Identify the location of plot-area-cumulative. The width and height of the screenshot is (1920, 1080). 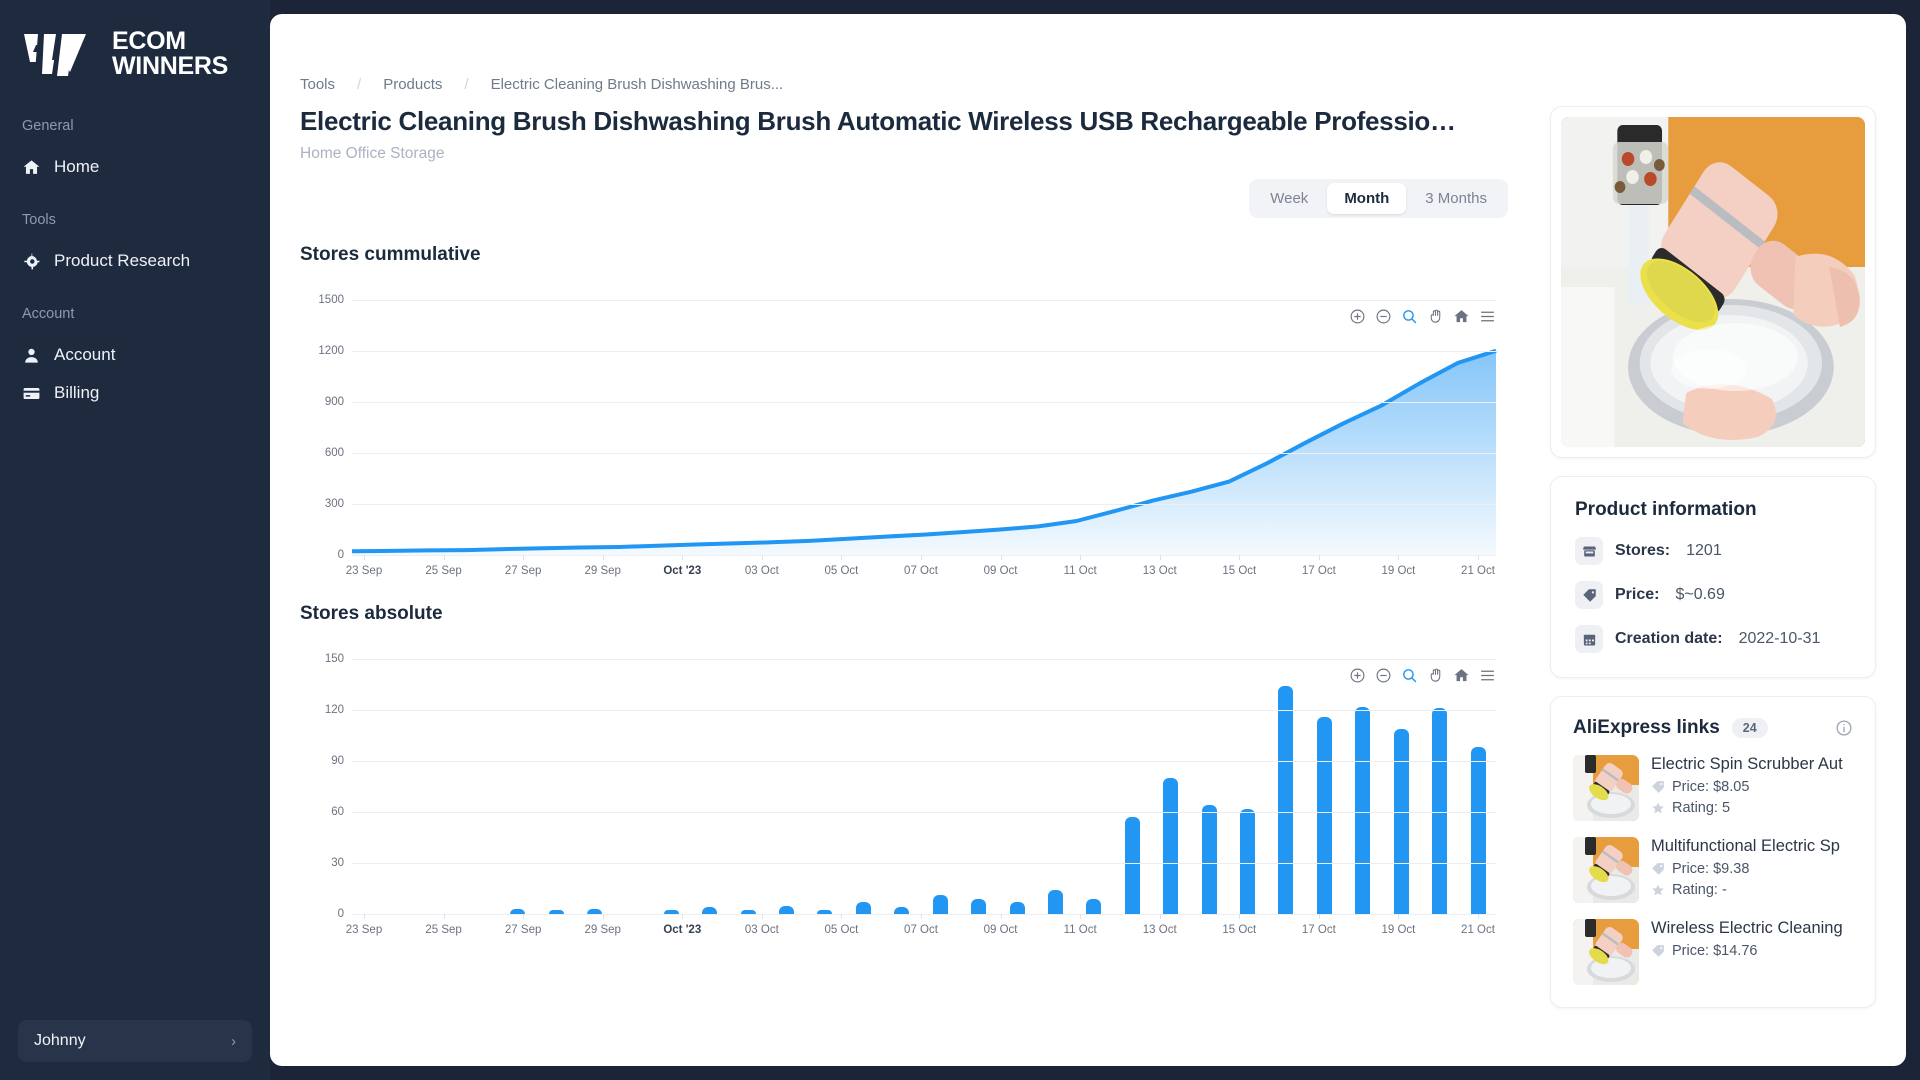
(924, 428).